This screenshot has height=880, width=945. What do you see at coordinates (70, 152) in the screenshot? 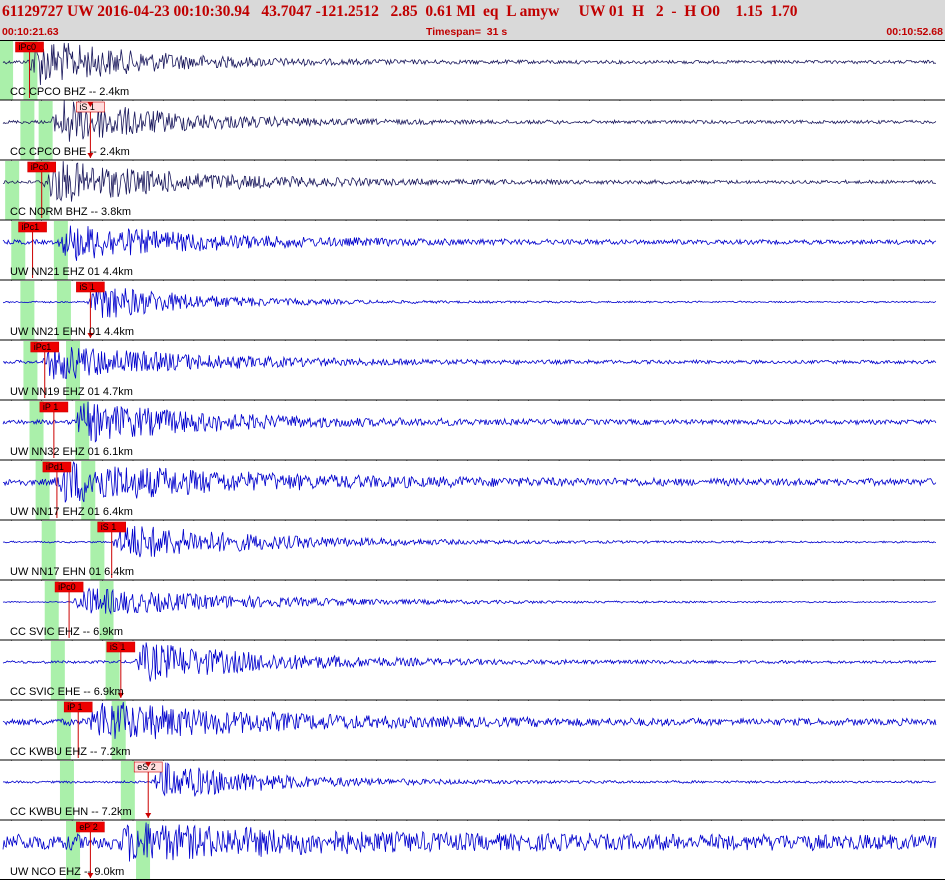
I see `station-label: CC CPCO BHE -- 2.4km` at bounding box center [70, 152].